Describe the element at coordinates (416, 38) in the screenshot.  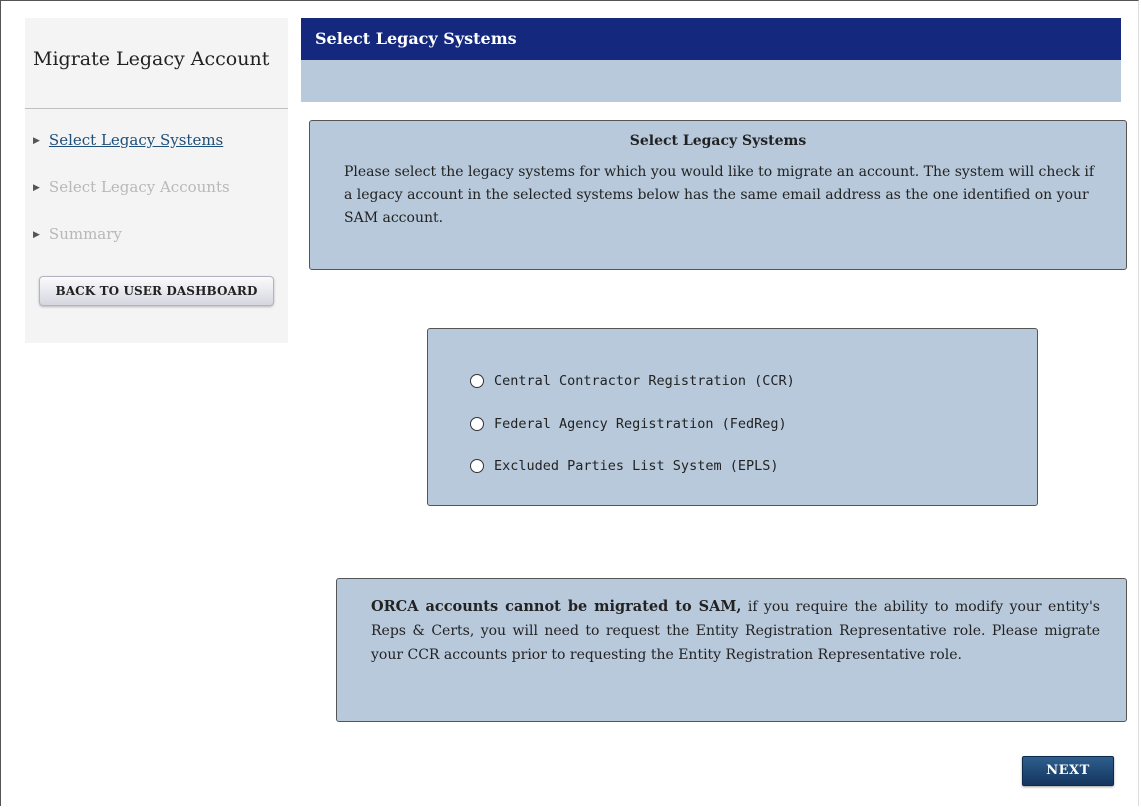
I see `page-title: Select Legacy Systems` at that location.